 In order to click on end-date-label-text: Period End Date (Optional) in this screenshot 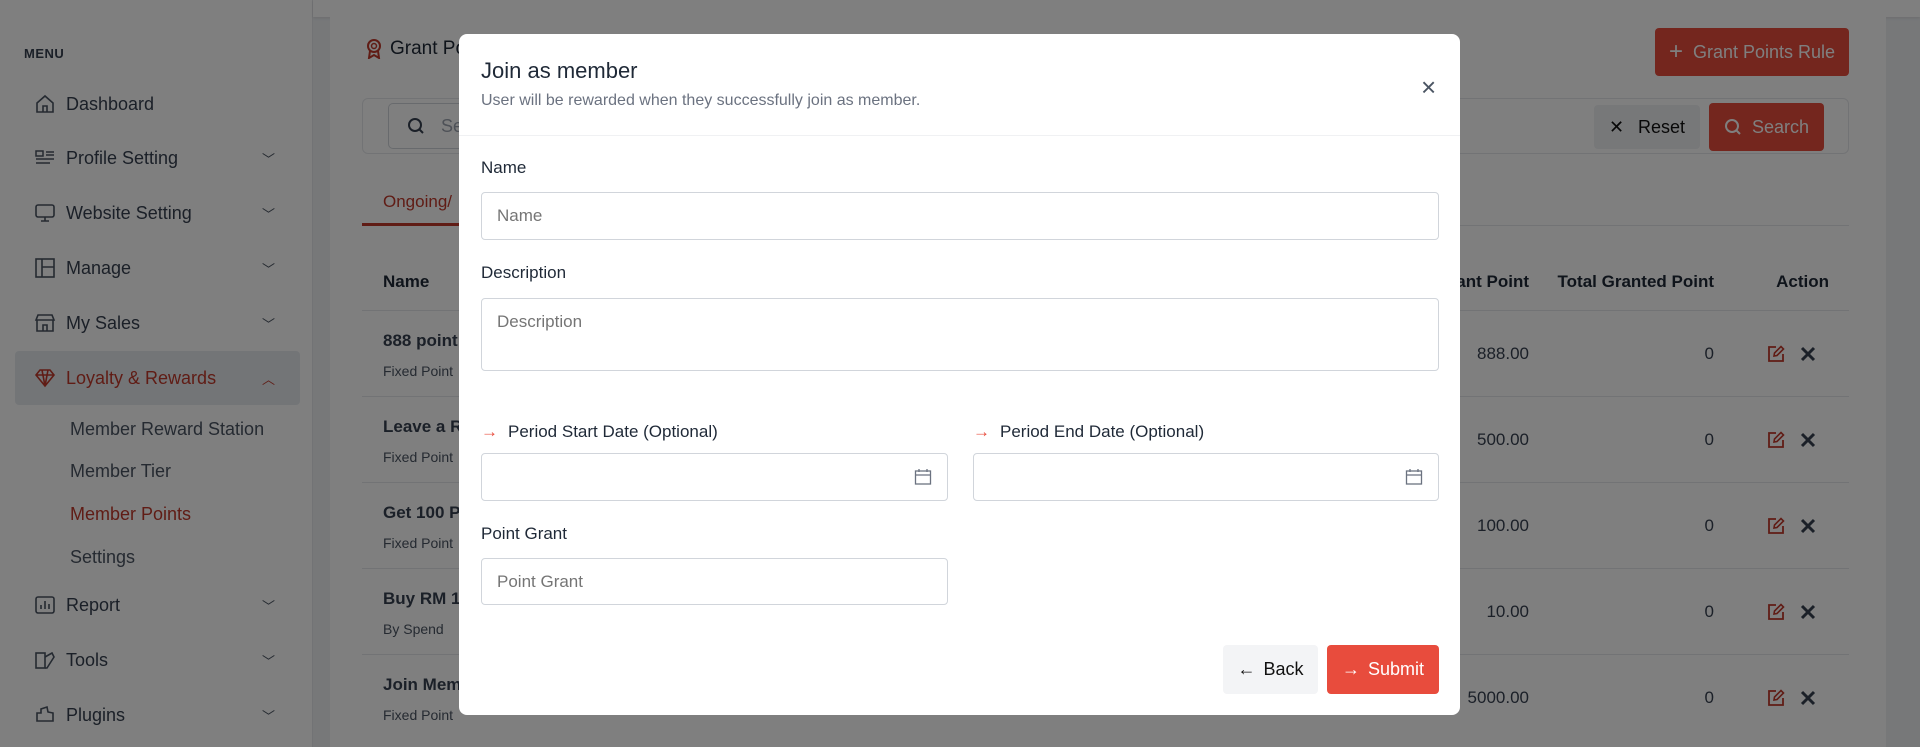, I will do `click(1102, 431)`.